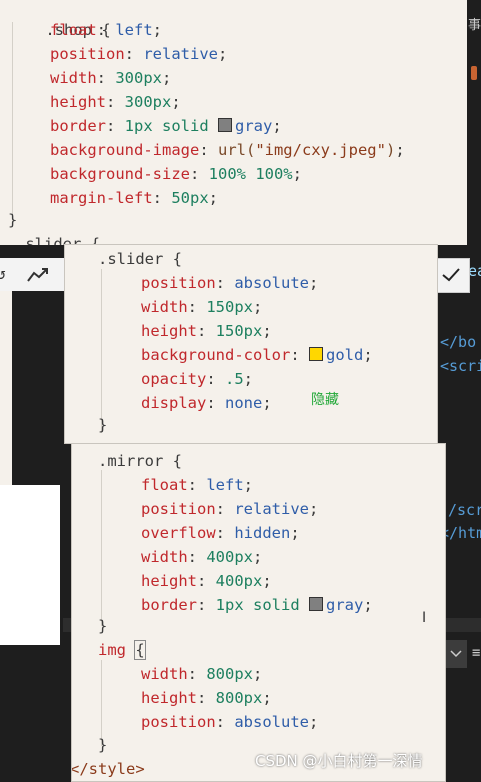 This screenshot has height=782, width=481. I want to click on declaration: margin-left: 50px;, so click(134, 198).